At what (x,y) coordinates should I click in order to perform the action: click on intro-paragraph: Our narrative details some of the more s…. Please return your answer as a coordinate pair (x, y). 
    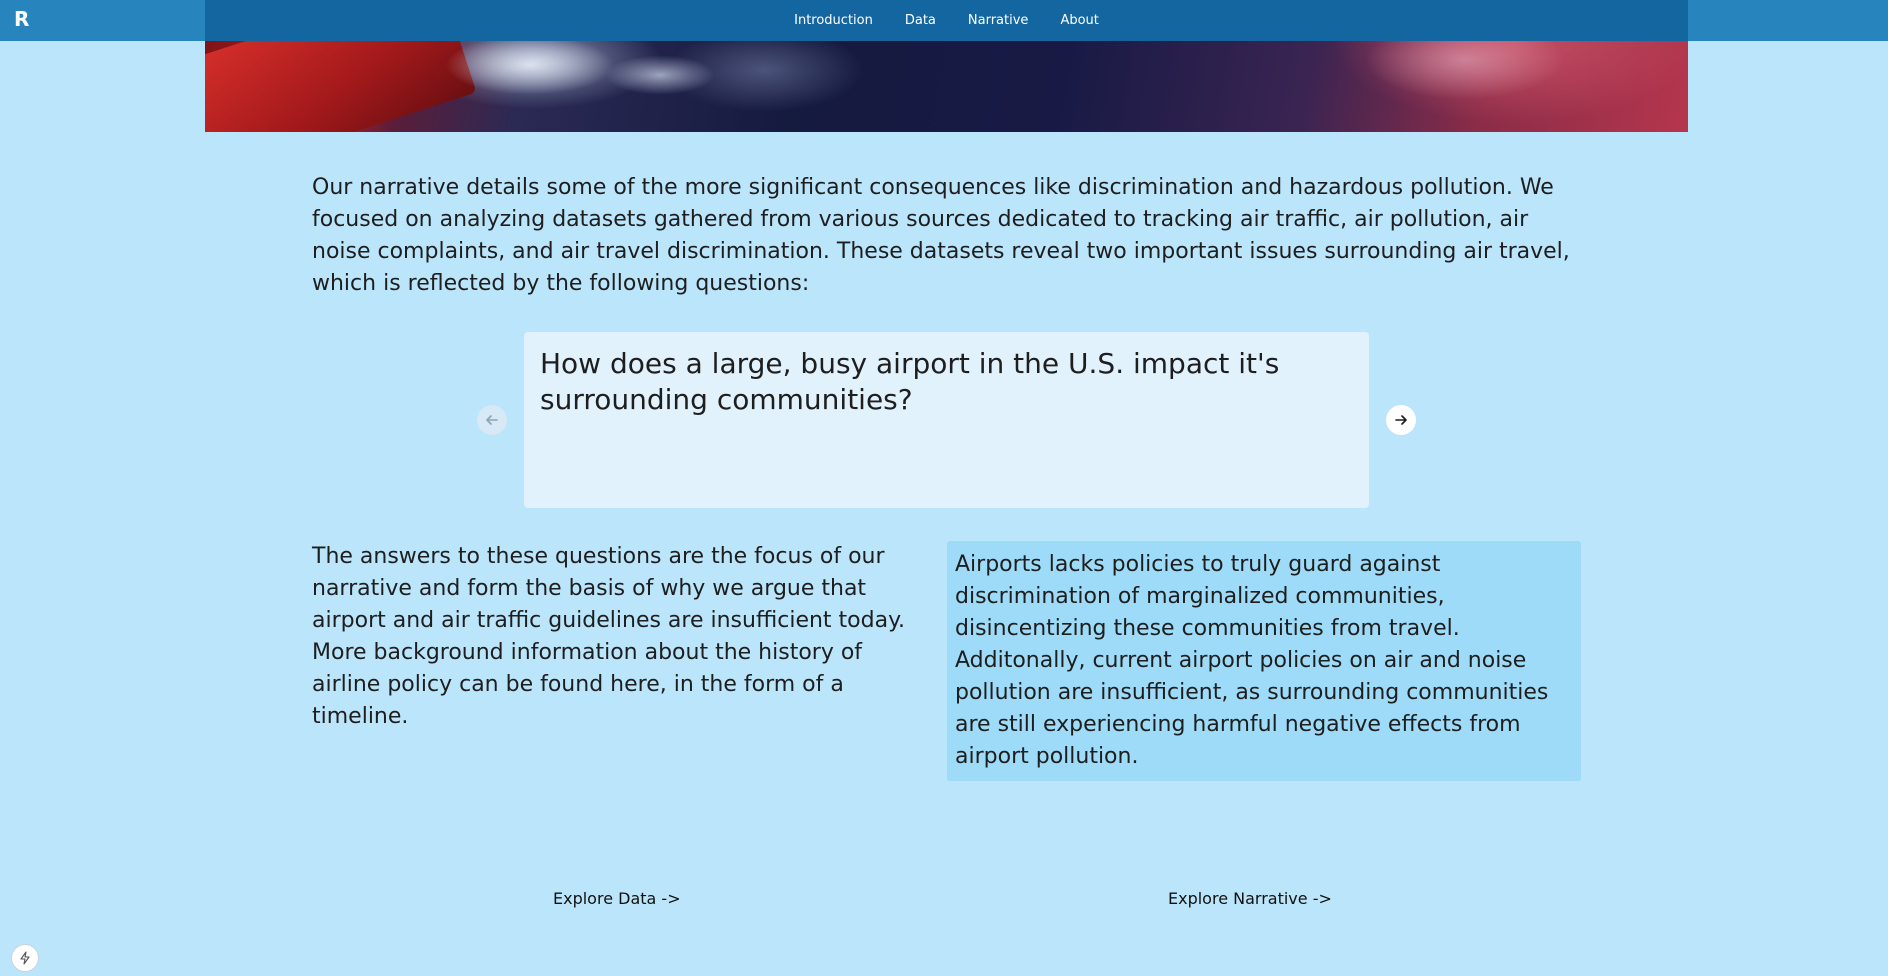
    Looking at the image, I should click on (941, 235).